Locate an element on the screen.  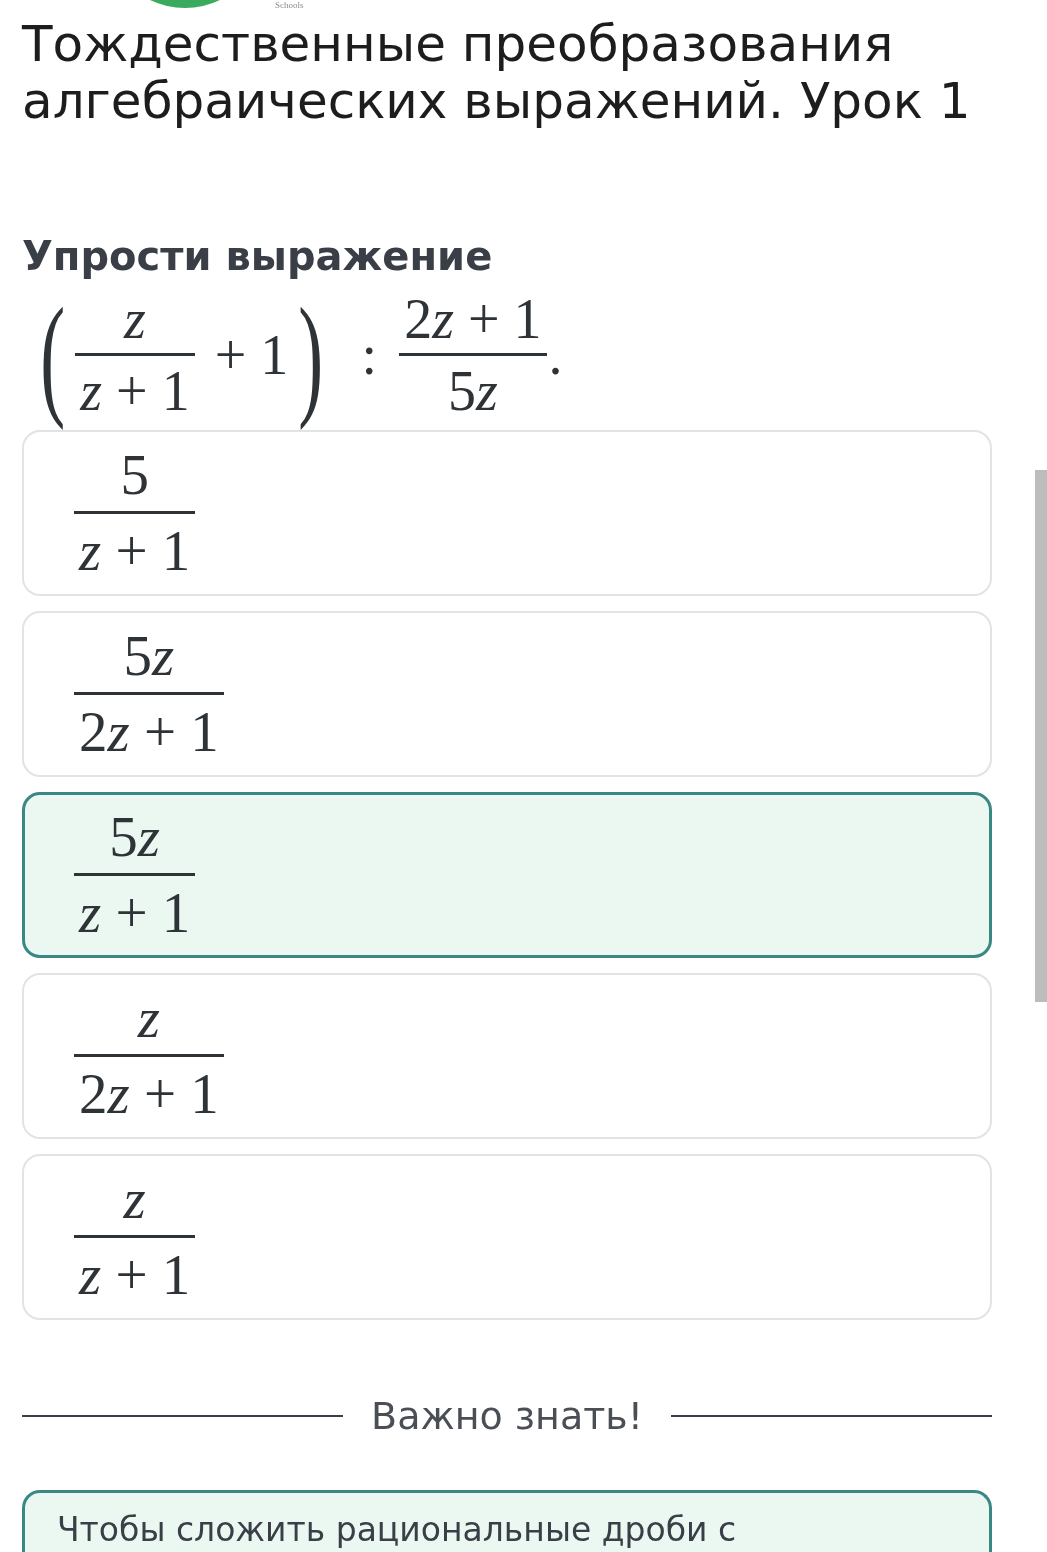
answer-option: z z + 1 is located at coordinates (507, 1237).